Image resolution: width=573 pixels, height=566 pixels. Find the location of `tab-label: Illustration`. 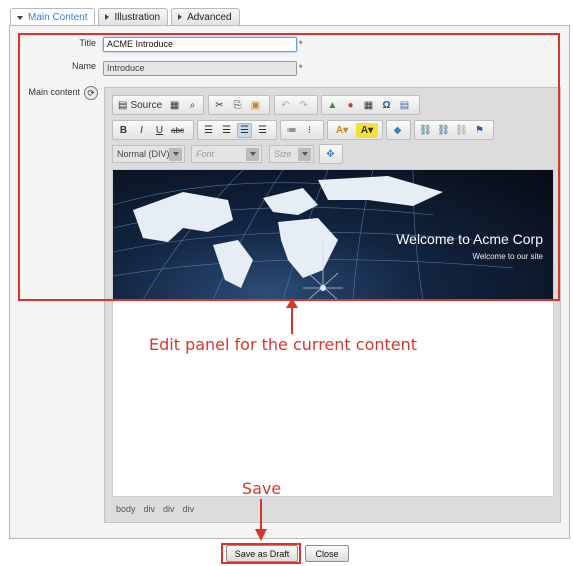

tab-label: Illustration is located at coordinates (137, 17).